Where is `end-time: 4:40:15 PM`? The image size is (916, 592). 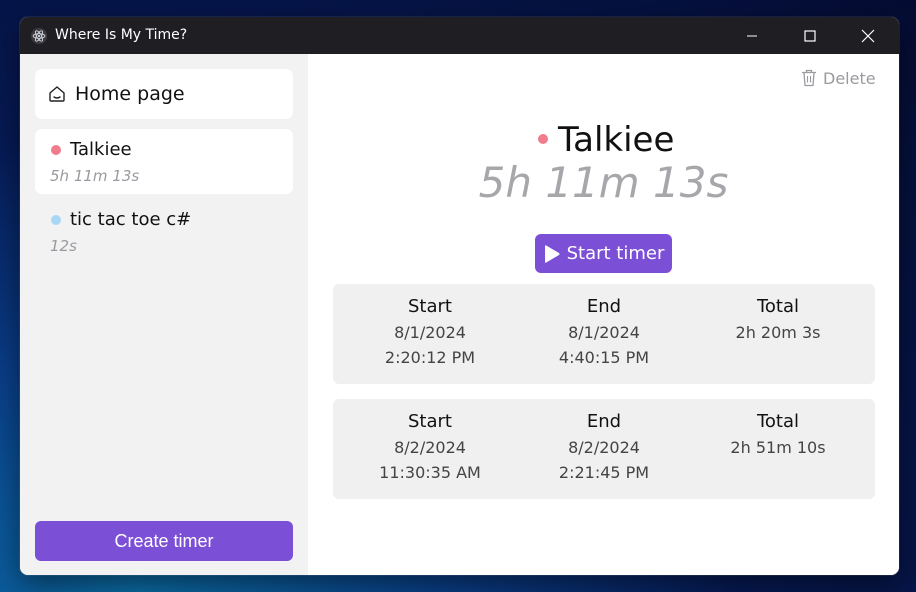
end-time: 4:40:15 PM is located at coordinates (604, 357).